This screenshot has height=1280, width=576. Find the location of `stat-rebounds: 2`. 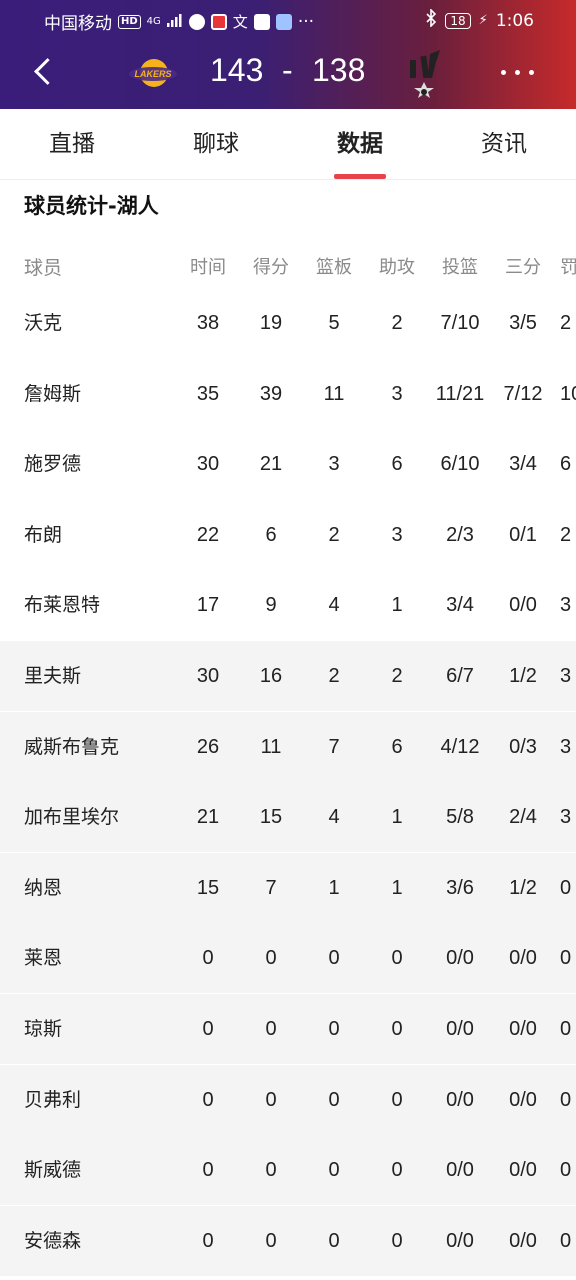

stat-rebounds: 2 is located at coordinates (334, 676).